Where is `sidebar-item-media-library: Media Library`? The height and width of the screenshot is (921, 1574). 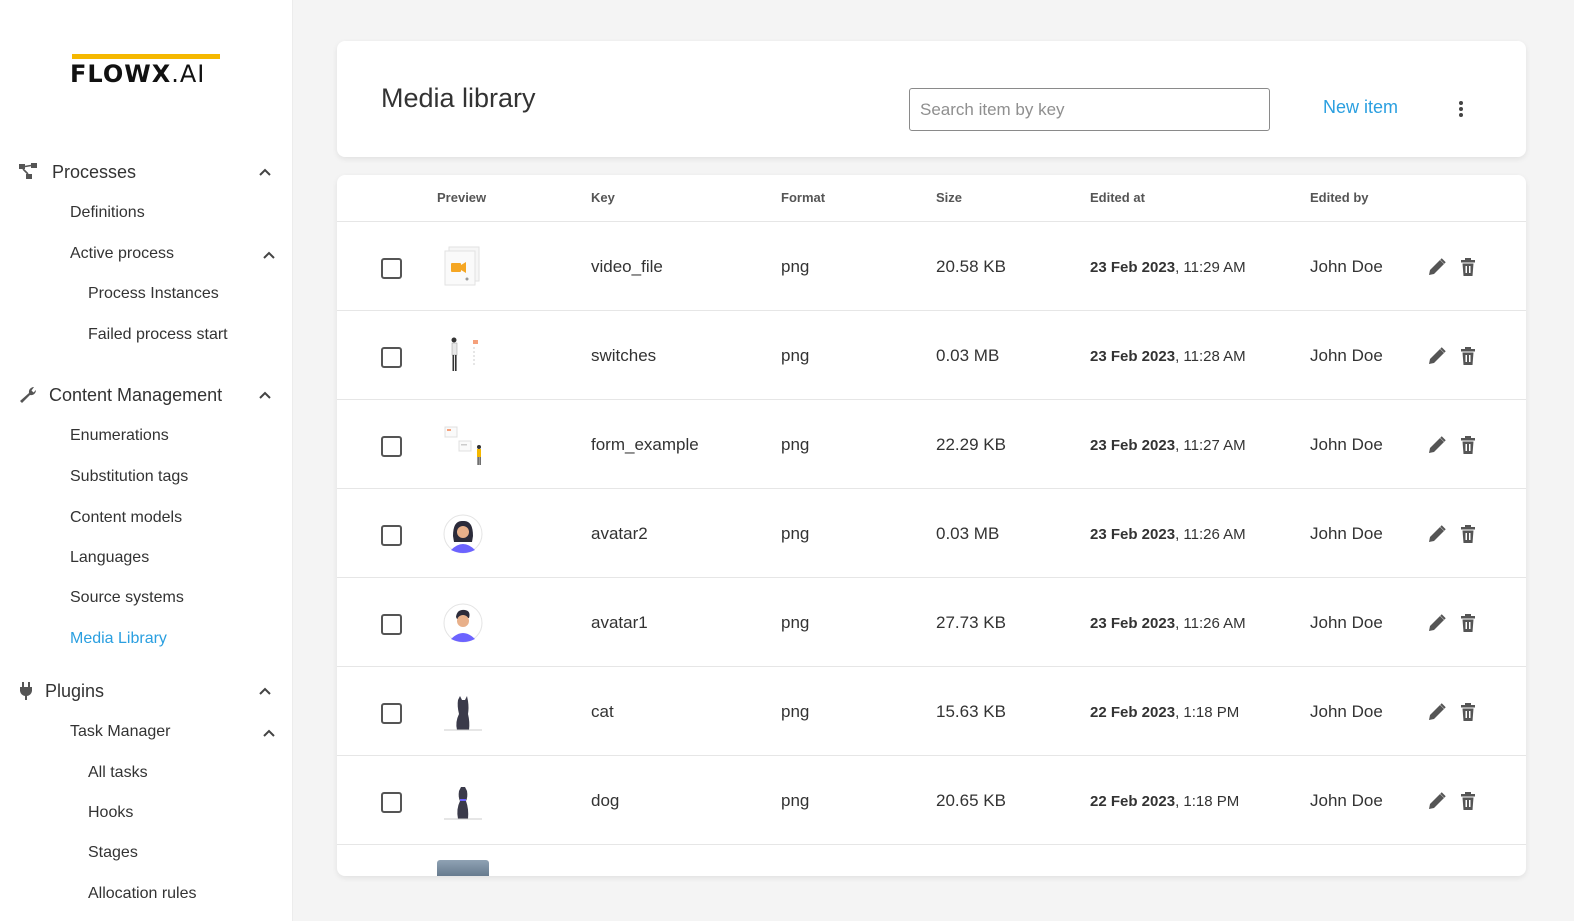
sidebar-item-media-library: Media Library is located at coordinates (146, 640).